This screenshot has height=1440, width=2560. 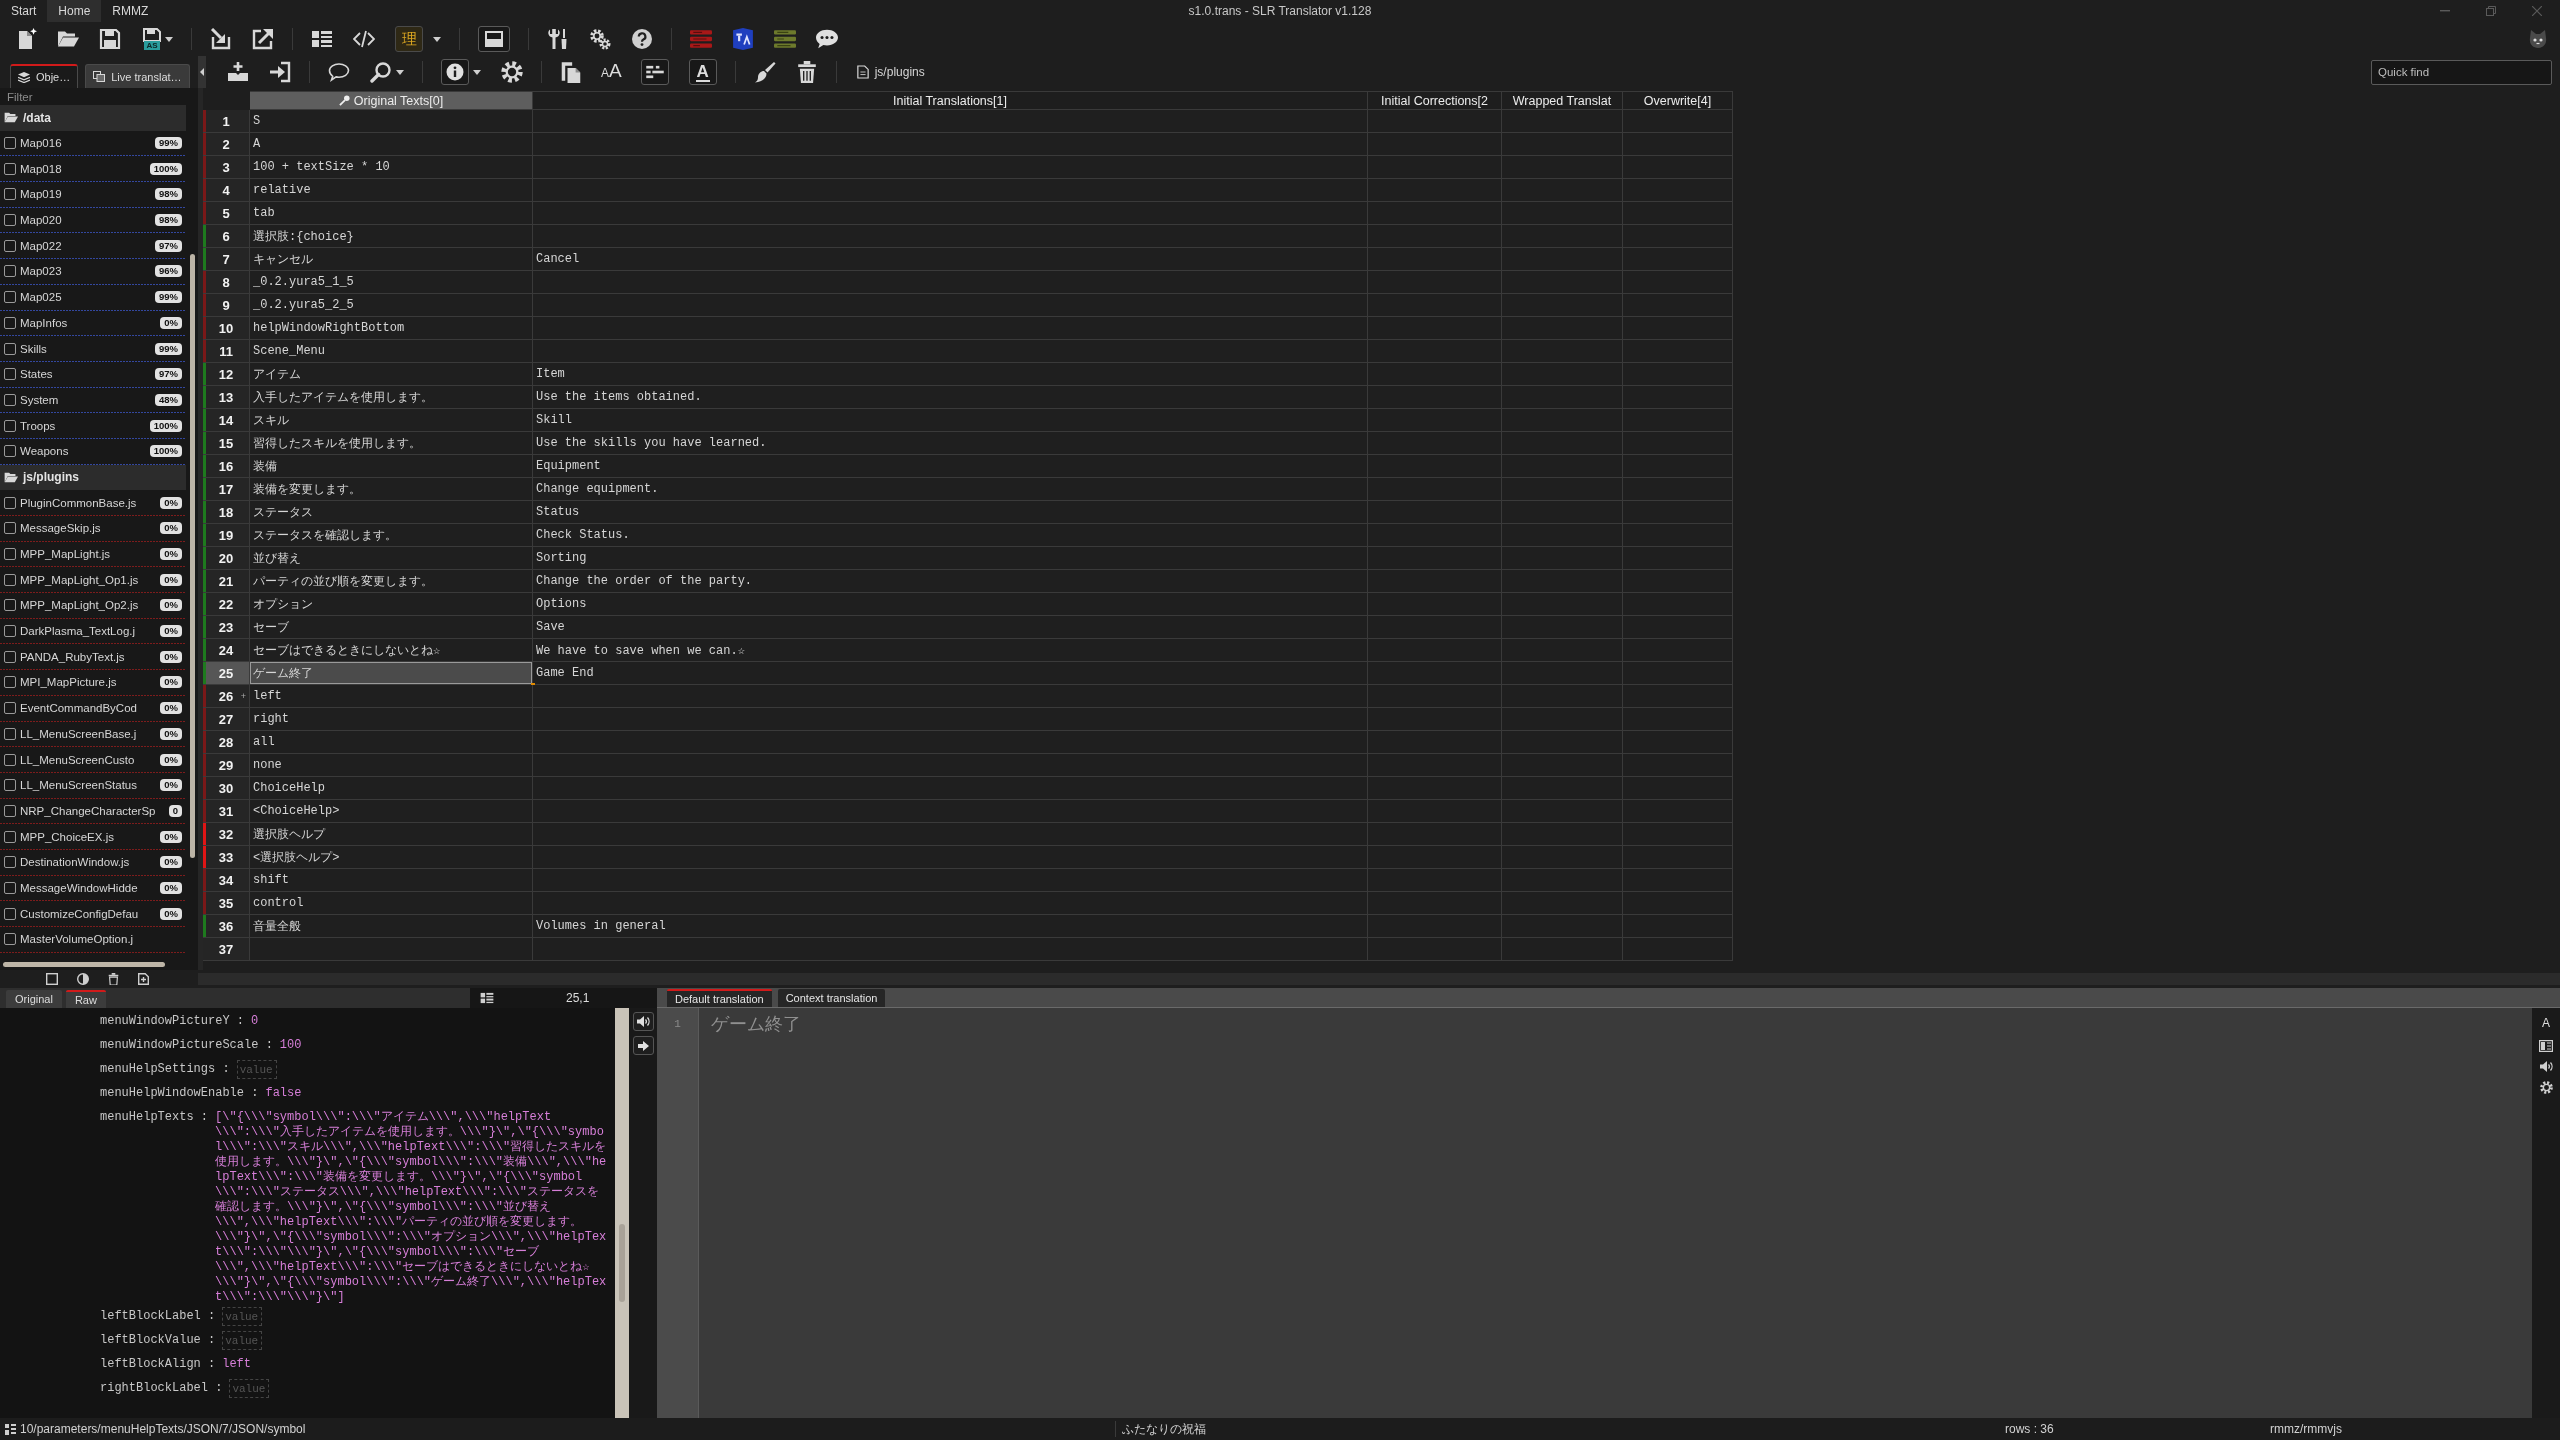 I want to click on file-name: NRP_ChangeCharacterSp, so click(x=88, y=810).